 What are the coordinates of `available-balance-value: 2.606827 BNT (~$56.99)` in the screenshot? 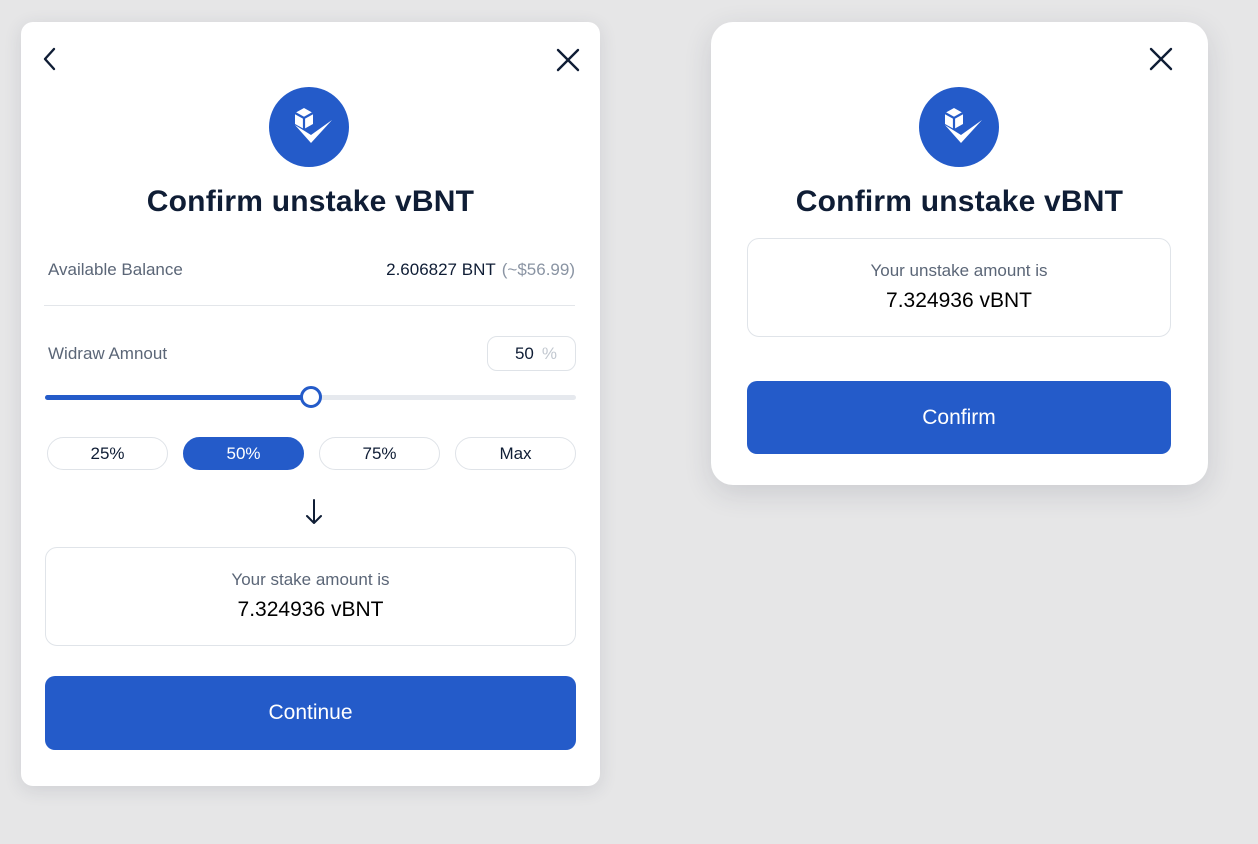 It's located at (480, 270).